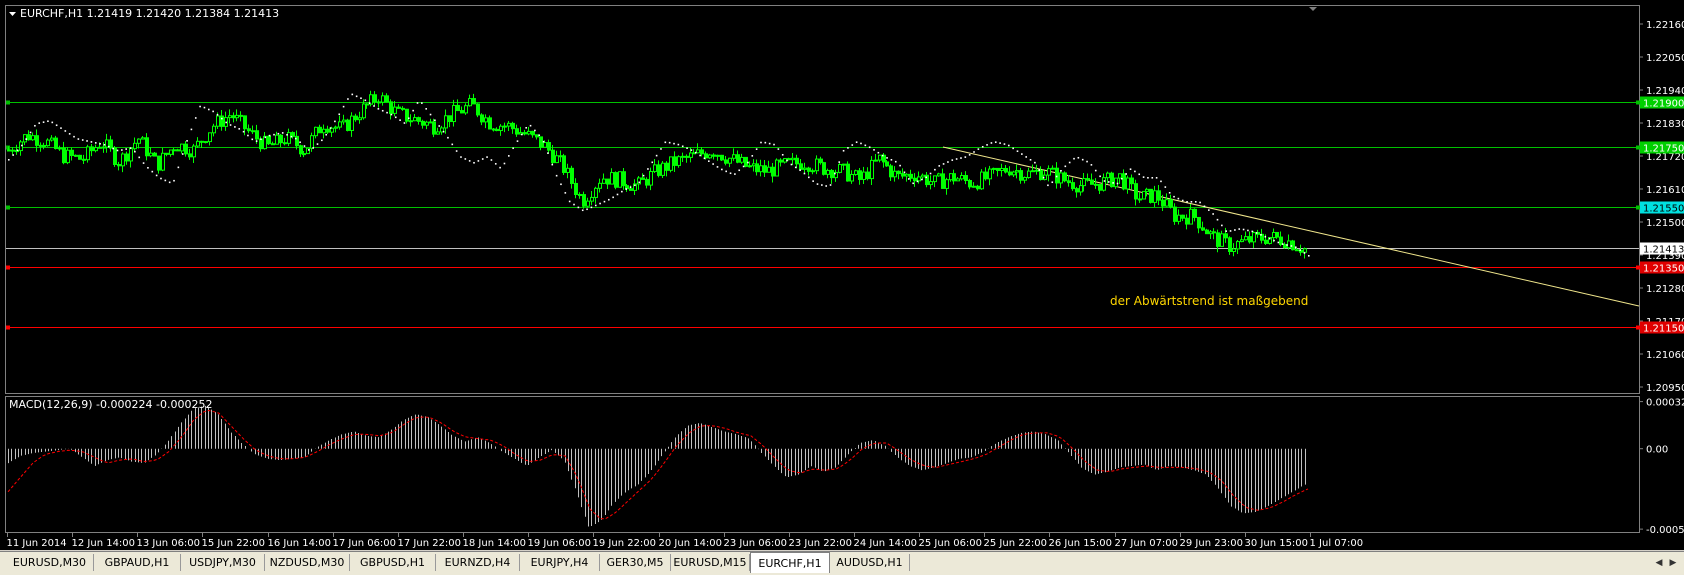 The width and height of the screenshot is (1684, 575). I want to click on arrow-right-icon: ▶, so click(1673, 563).